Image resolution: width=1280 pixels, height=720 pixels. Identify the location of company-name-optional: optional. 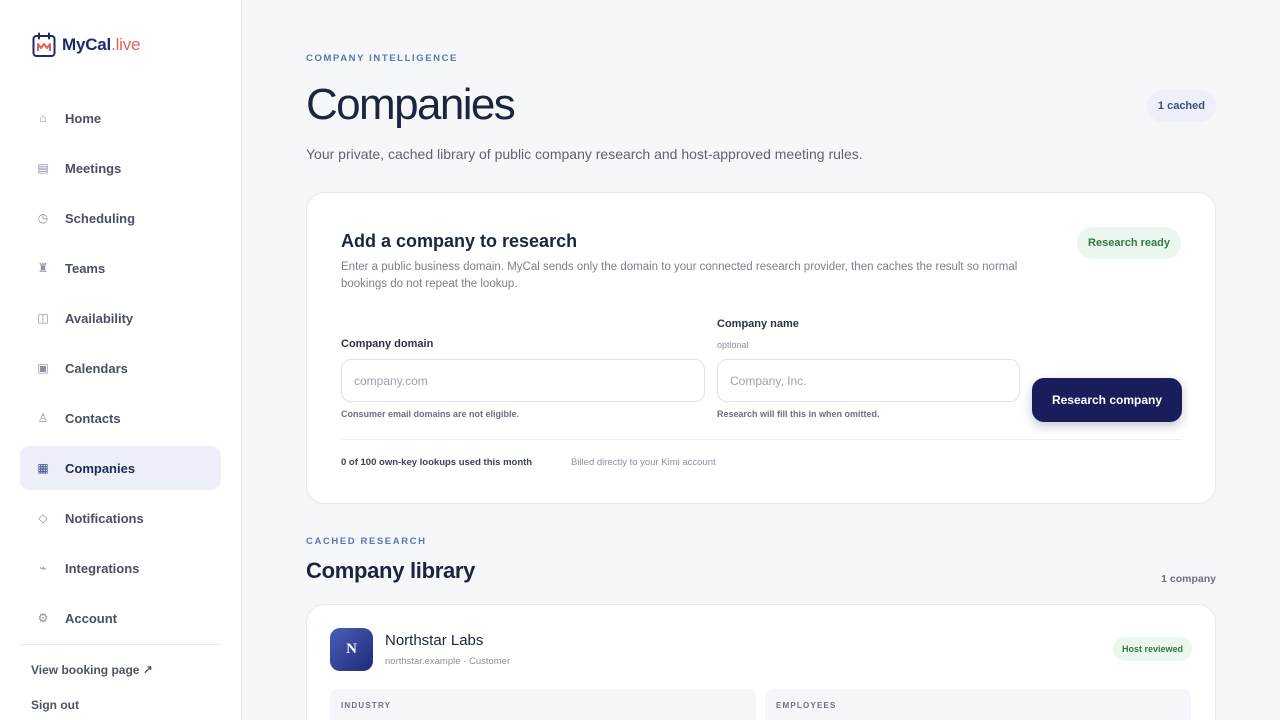
(733, 345).